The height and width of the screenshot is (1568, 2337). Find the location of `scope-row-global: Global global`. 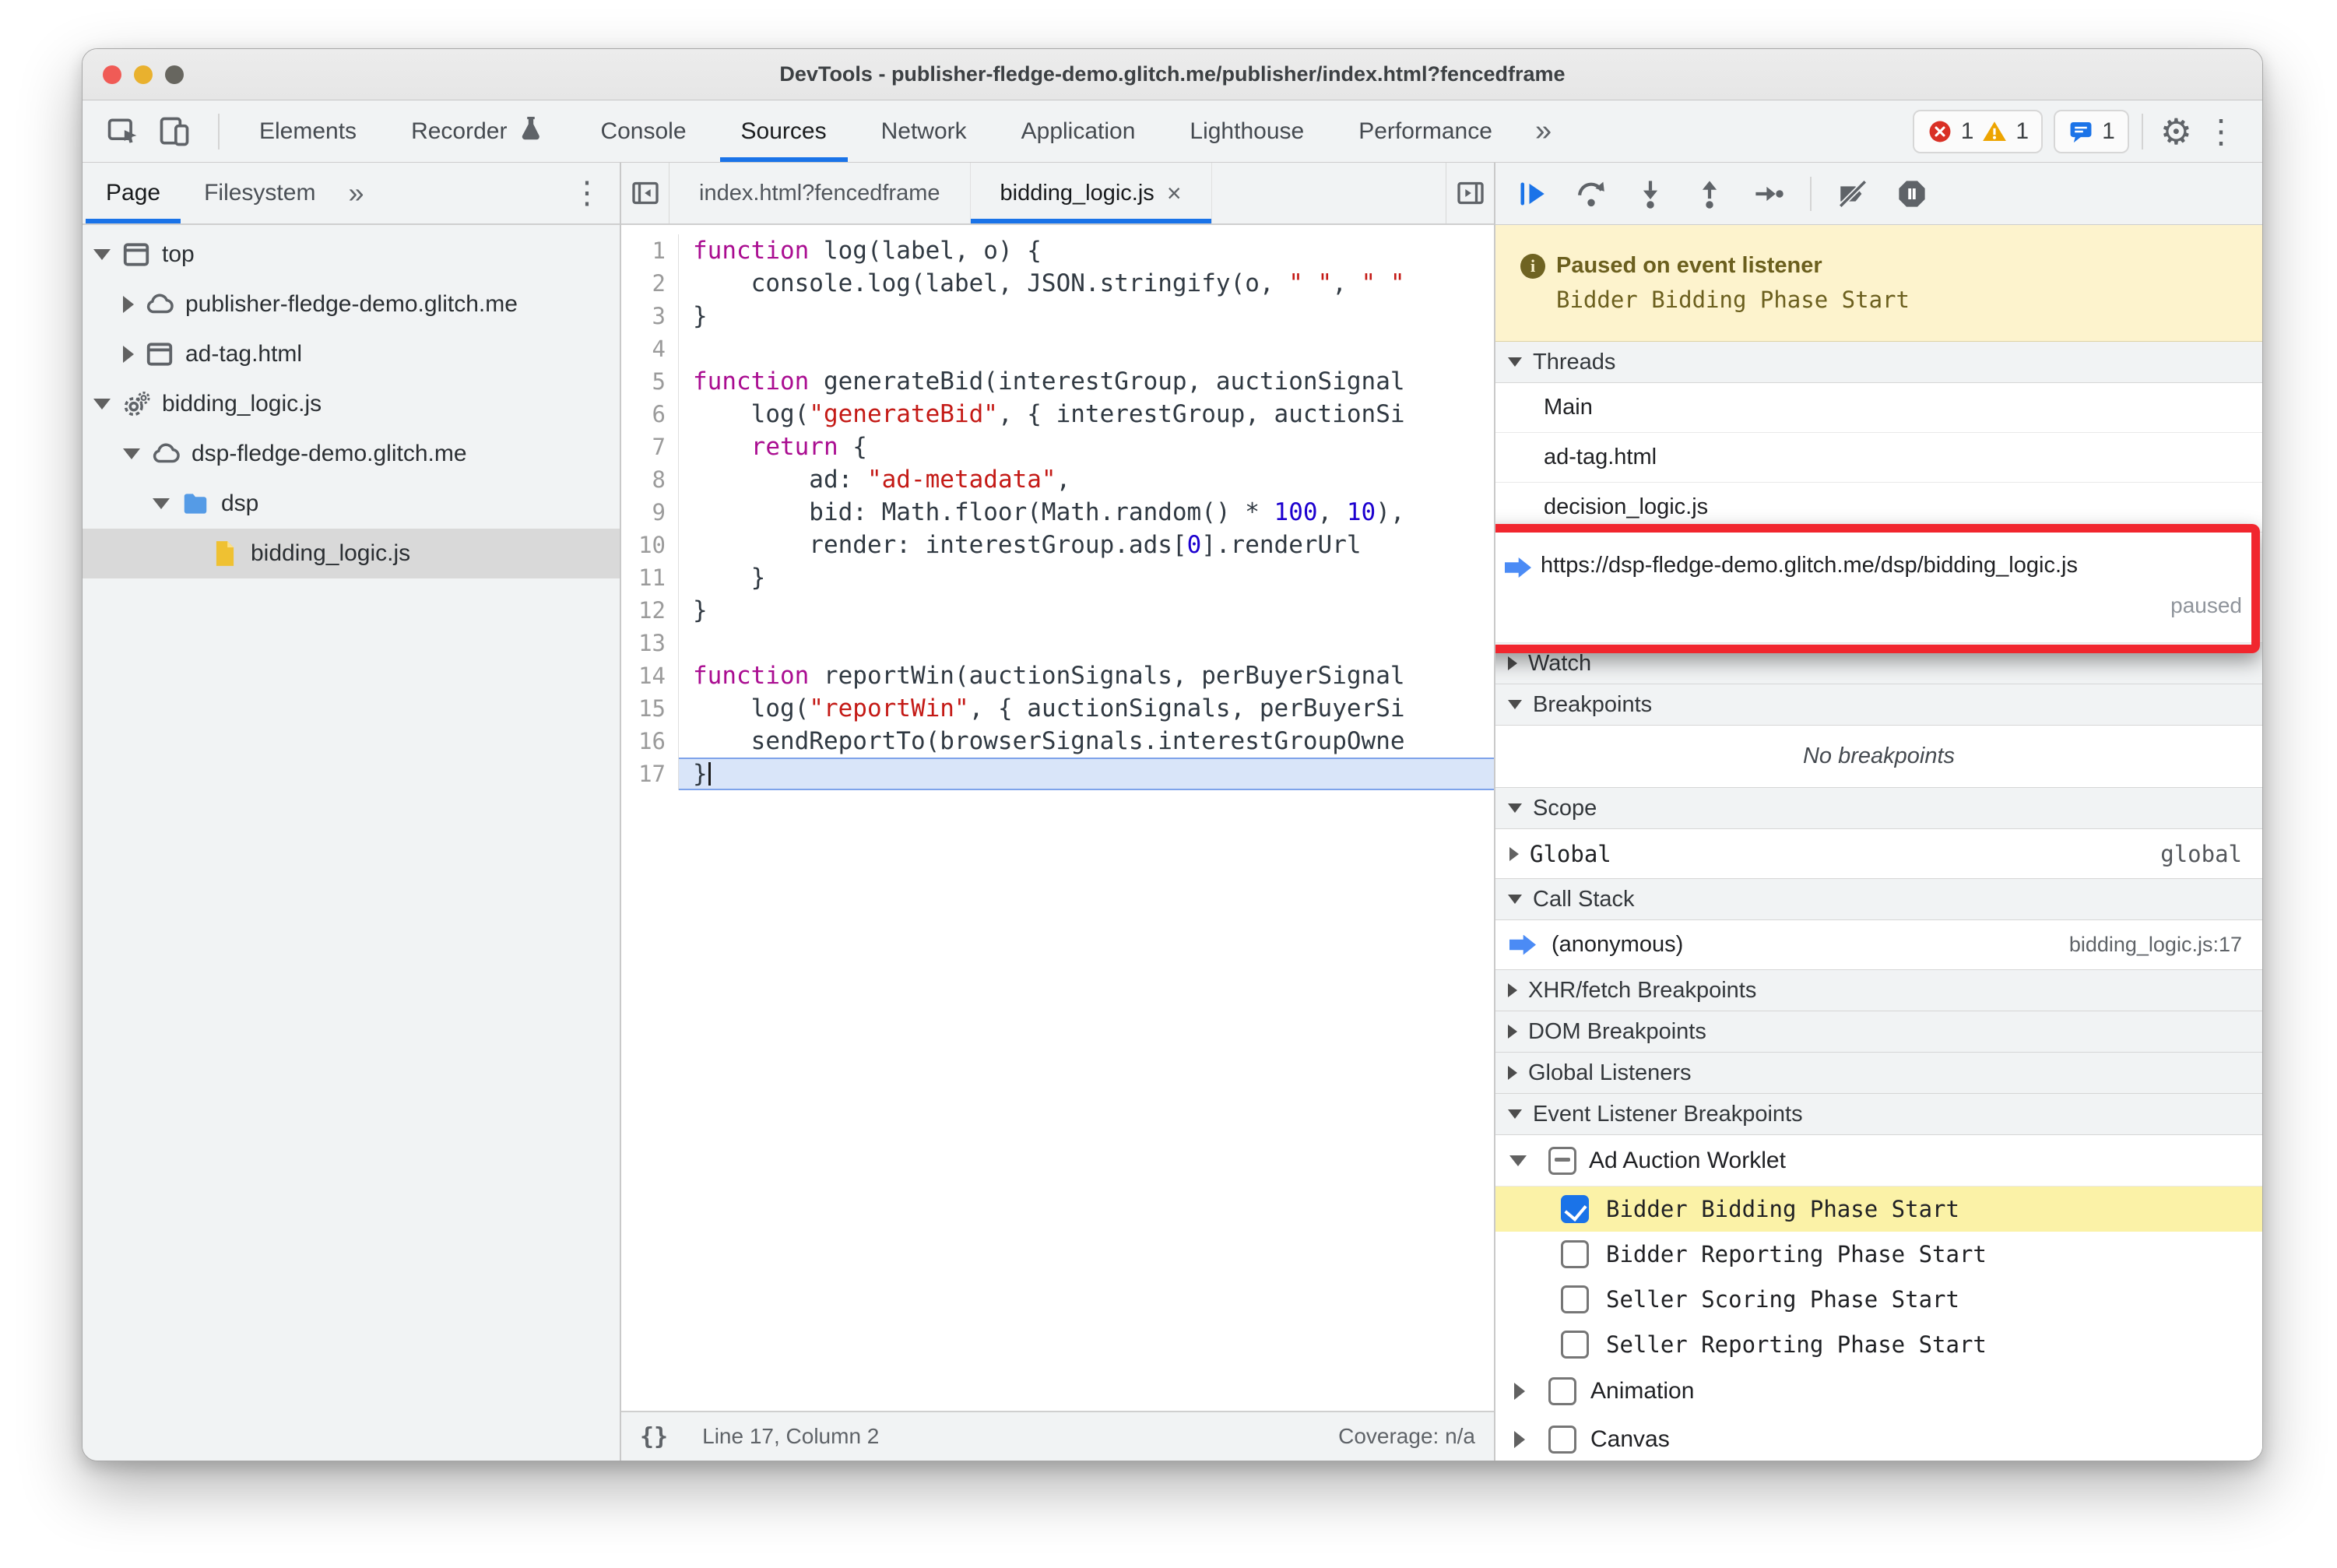

scope-row-global: Global global is located at coordinates (1878, 854).